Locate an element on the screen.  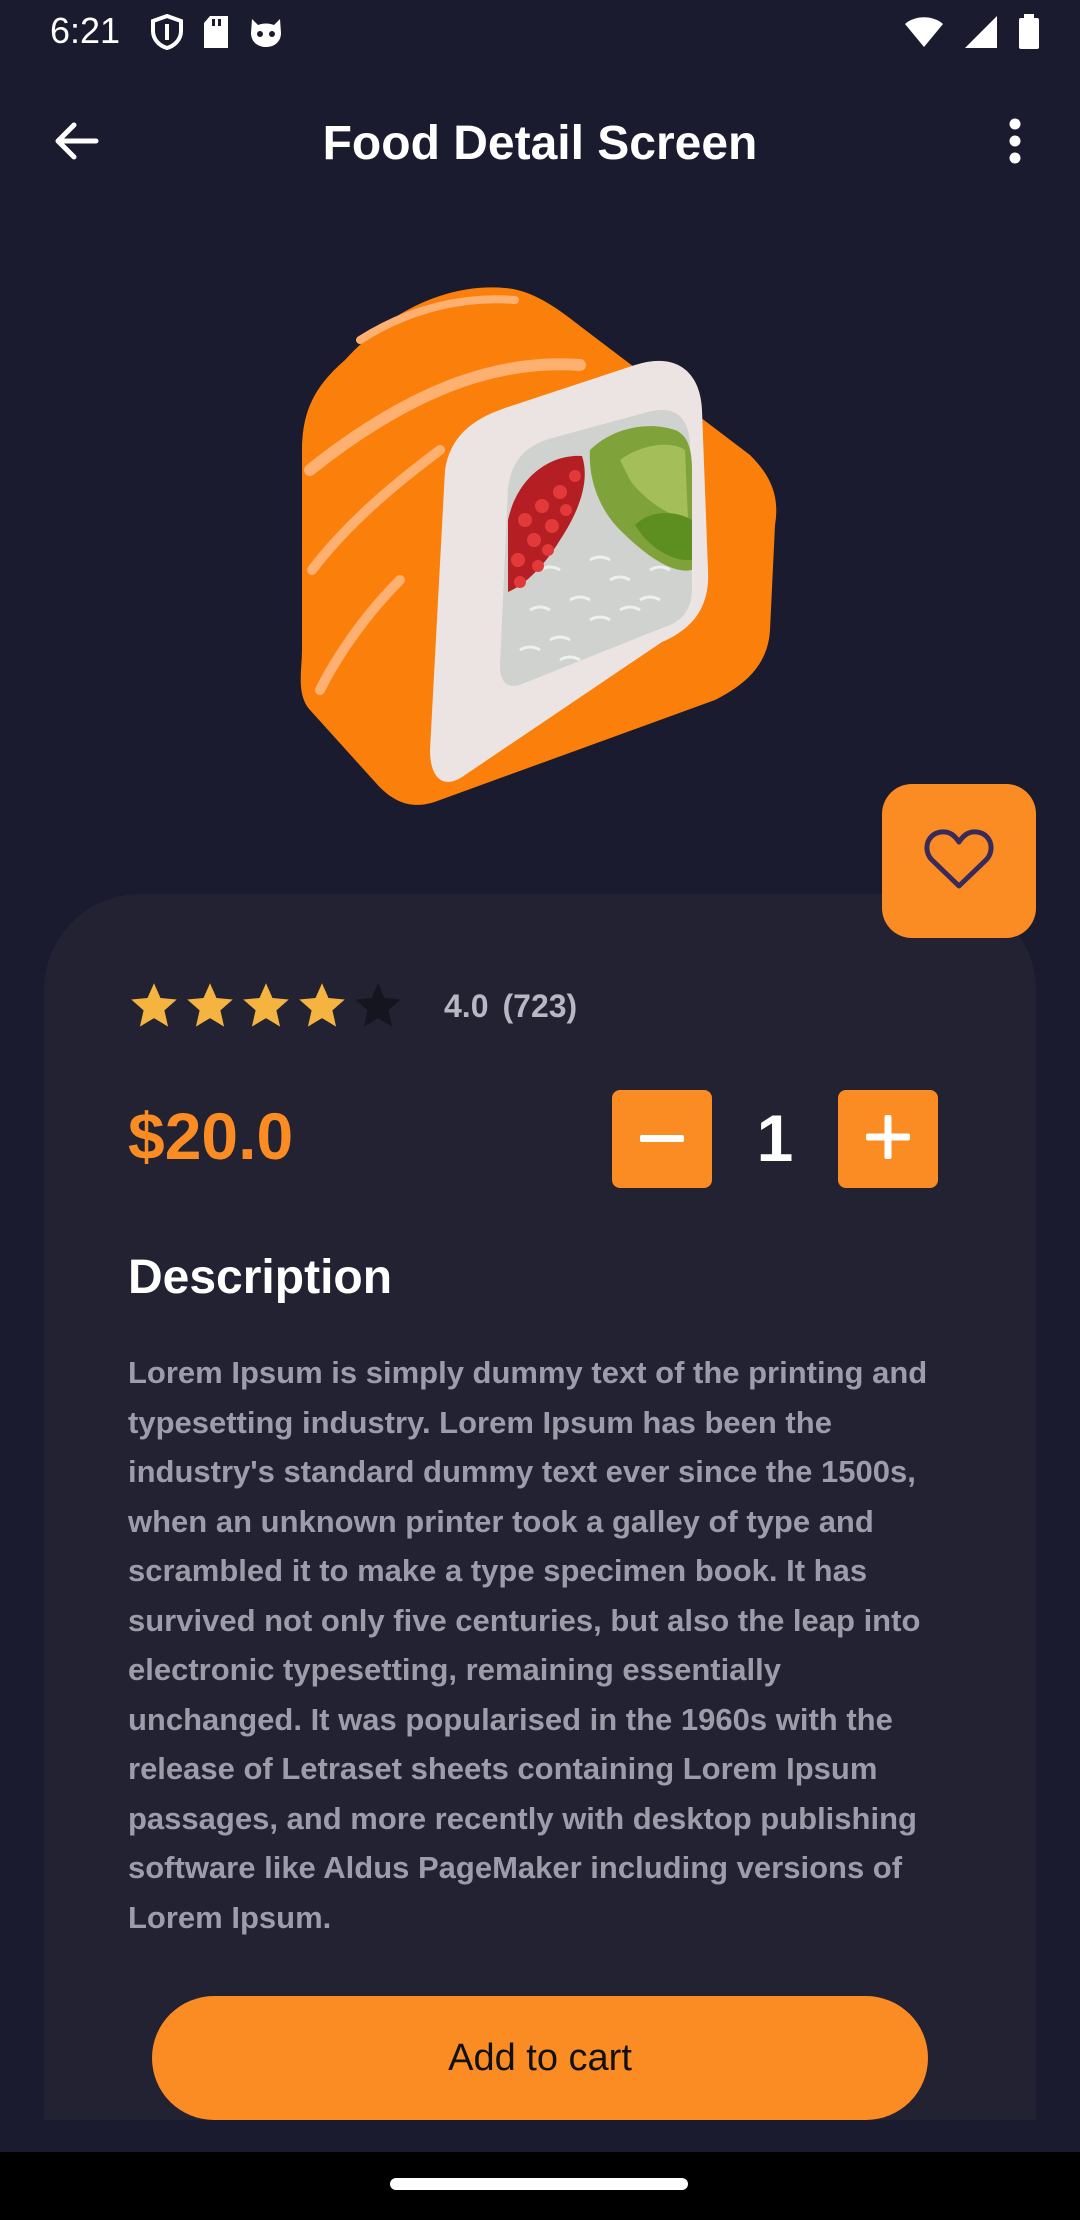
rating-row: 4.0 (723) is located at coordinates (352, 1006).